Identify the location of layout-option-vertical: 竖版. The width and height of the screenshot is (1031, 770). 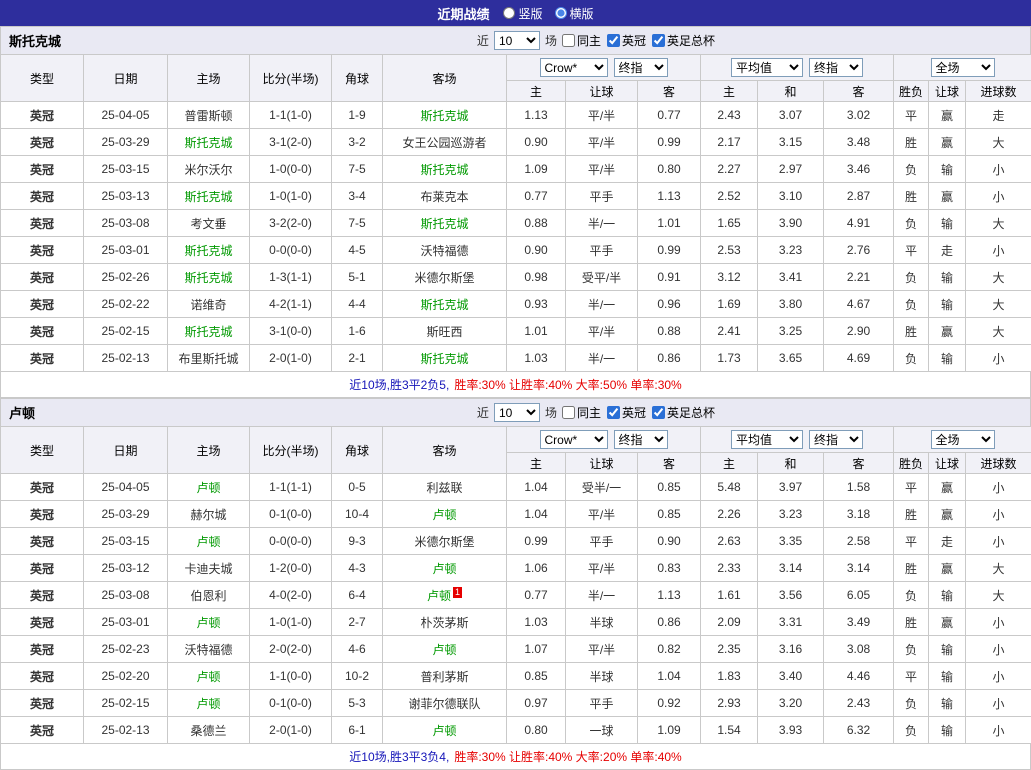
(522, 13).